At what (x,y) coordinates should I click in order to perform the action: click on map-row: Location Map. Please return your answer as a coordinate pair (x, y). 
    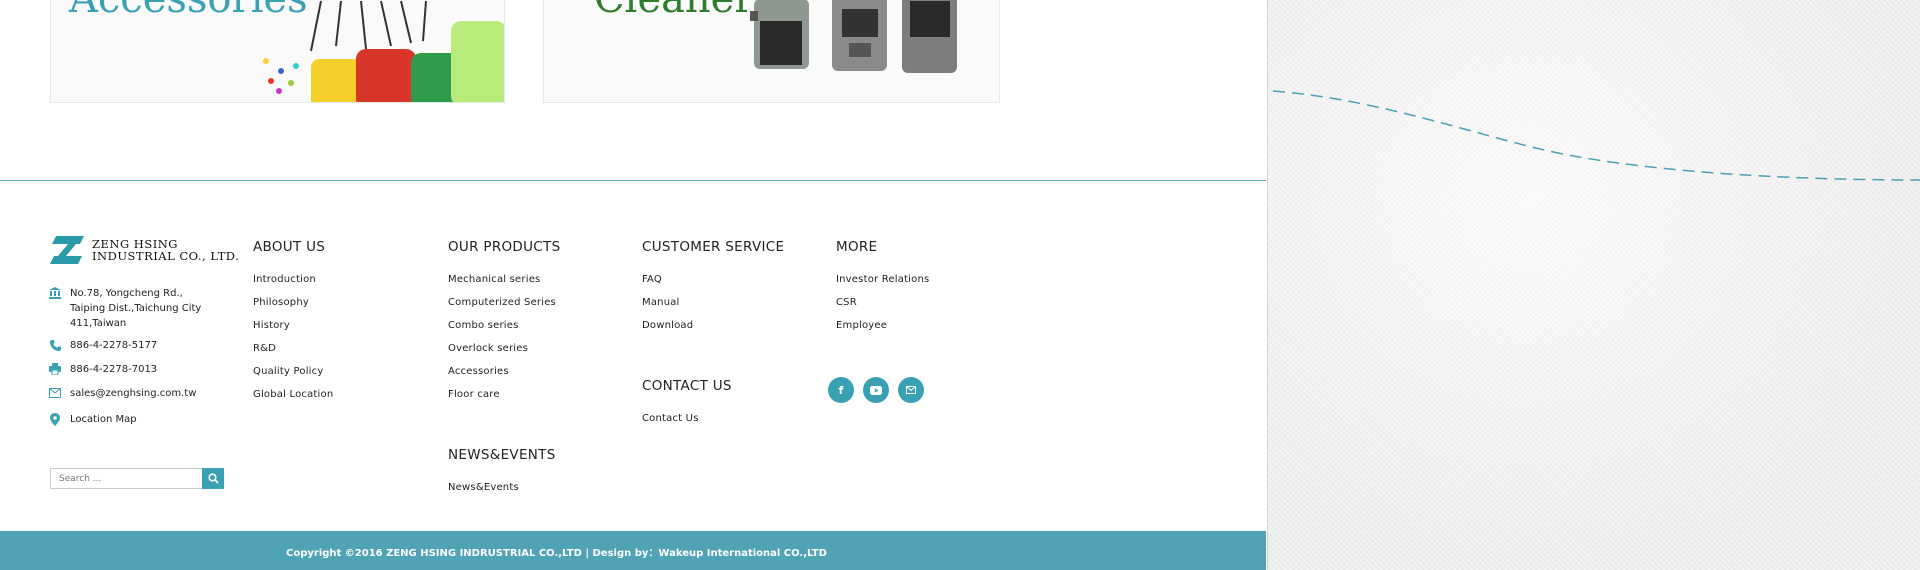
    Looking at the image, I should click on (92, 419).